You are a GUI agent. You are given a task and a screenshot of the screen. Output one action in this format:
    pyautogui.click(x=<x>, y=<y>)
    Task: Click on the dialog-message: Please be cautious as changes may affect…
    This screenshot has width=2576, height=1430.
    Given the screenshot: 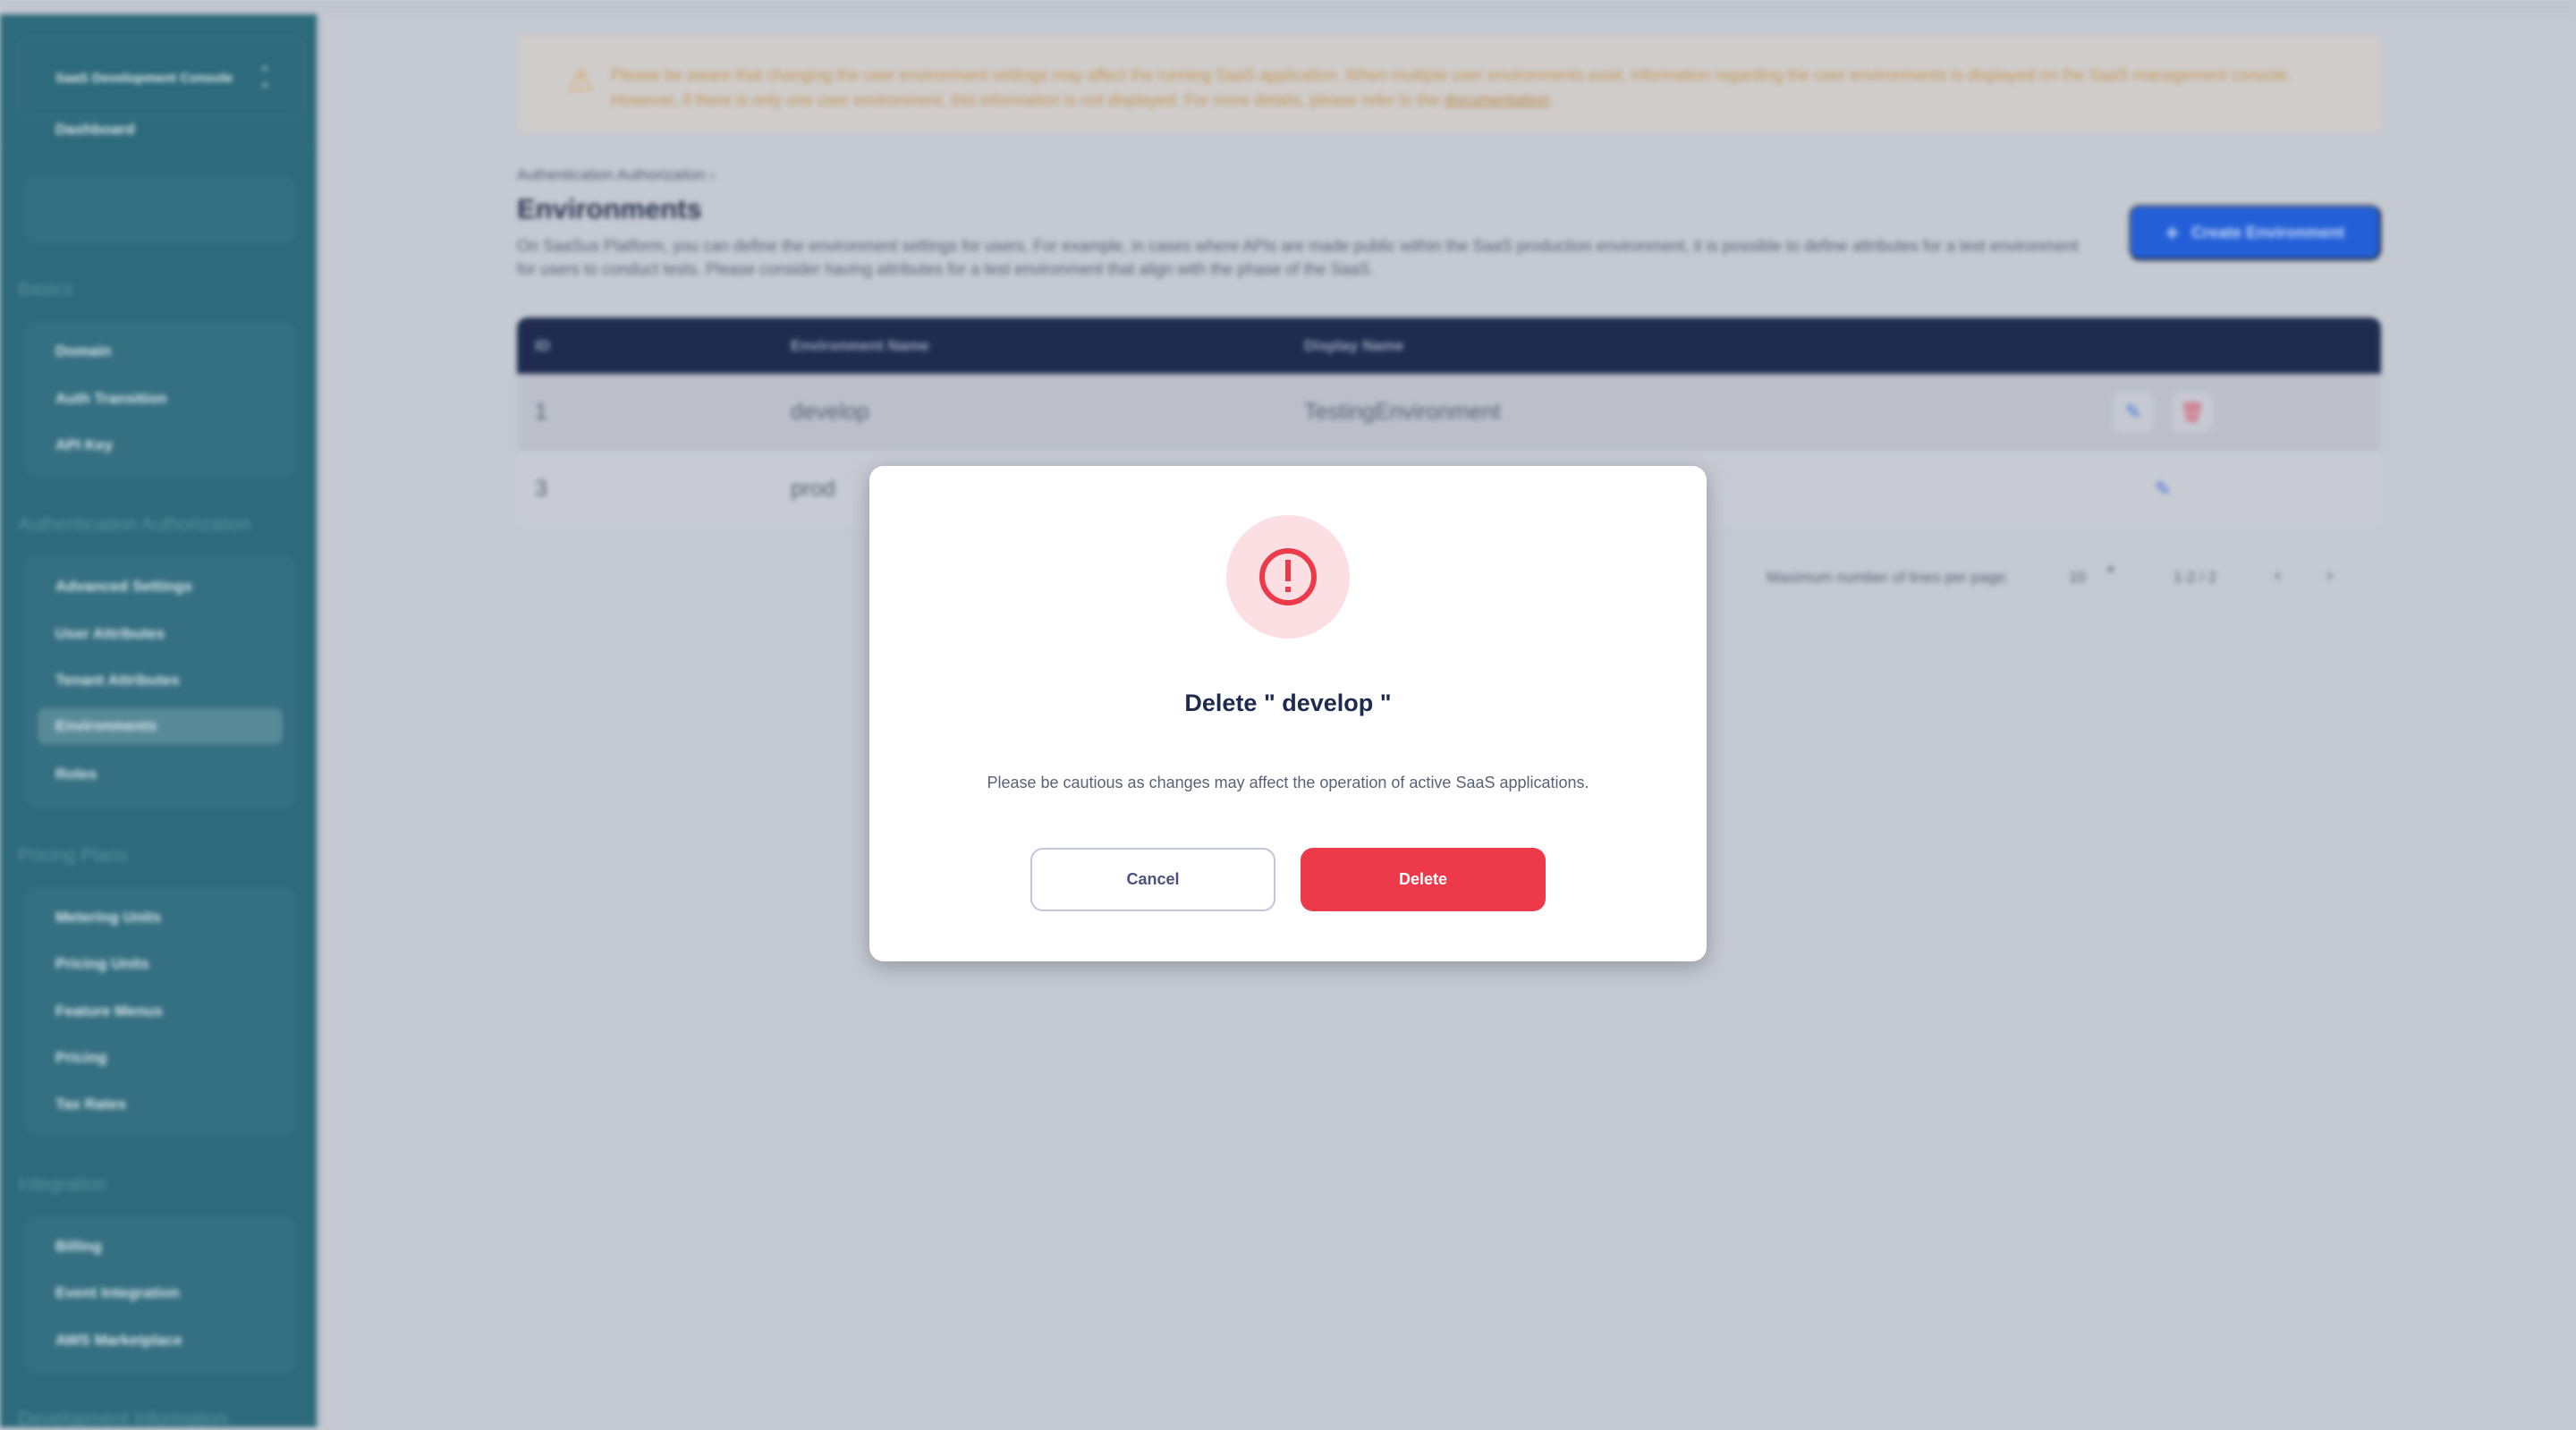 What is the action you would take?
    pyautogui.click(x=1288, y=783)
    